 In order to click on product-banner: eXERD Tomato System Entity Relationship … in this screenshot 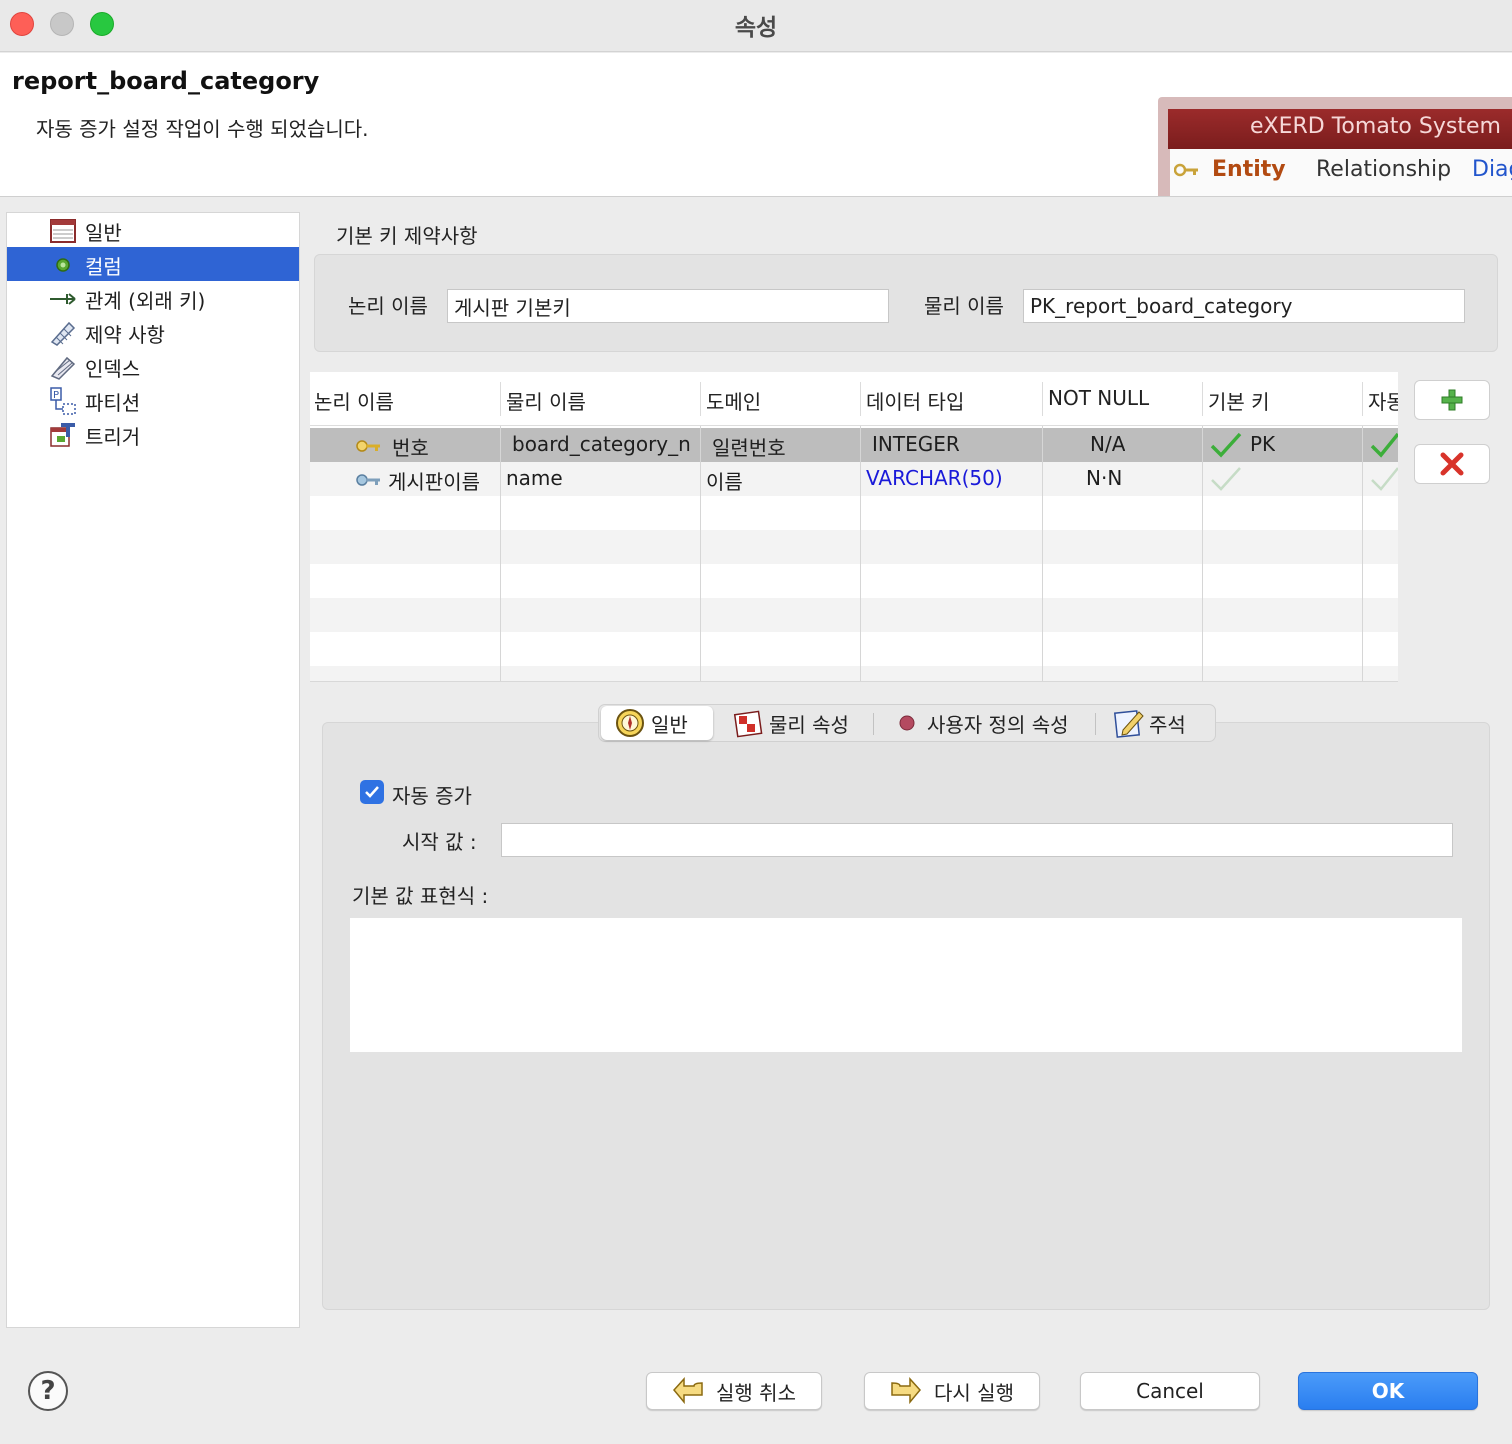, I will do `click(1335, 146)`.